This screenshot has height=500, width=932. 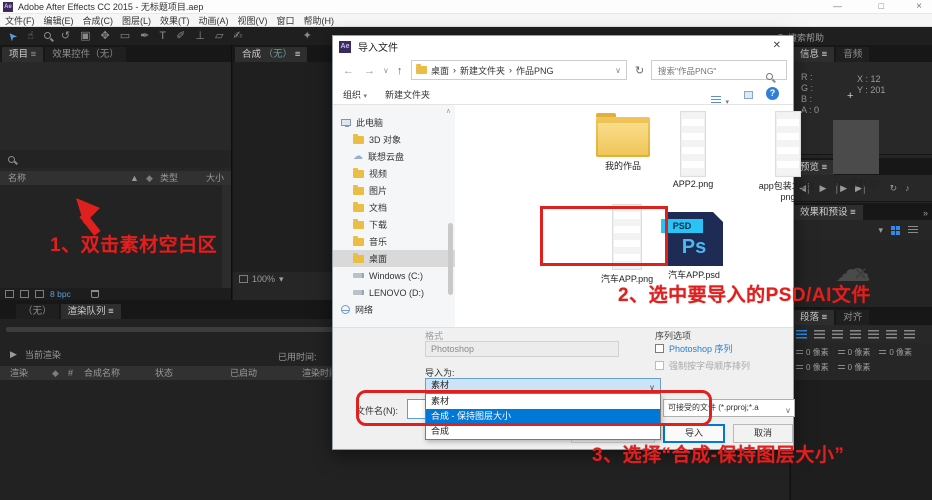 I want to click on sidebar-item-pictures: 图片, so click(x=394, y=190).